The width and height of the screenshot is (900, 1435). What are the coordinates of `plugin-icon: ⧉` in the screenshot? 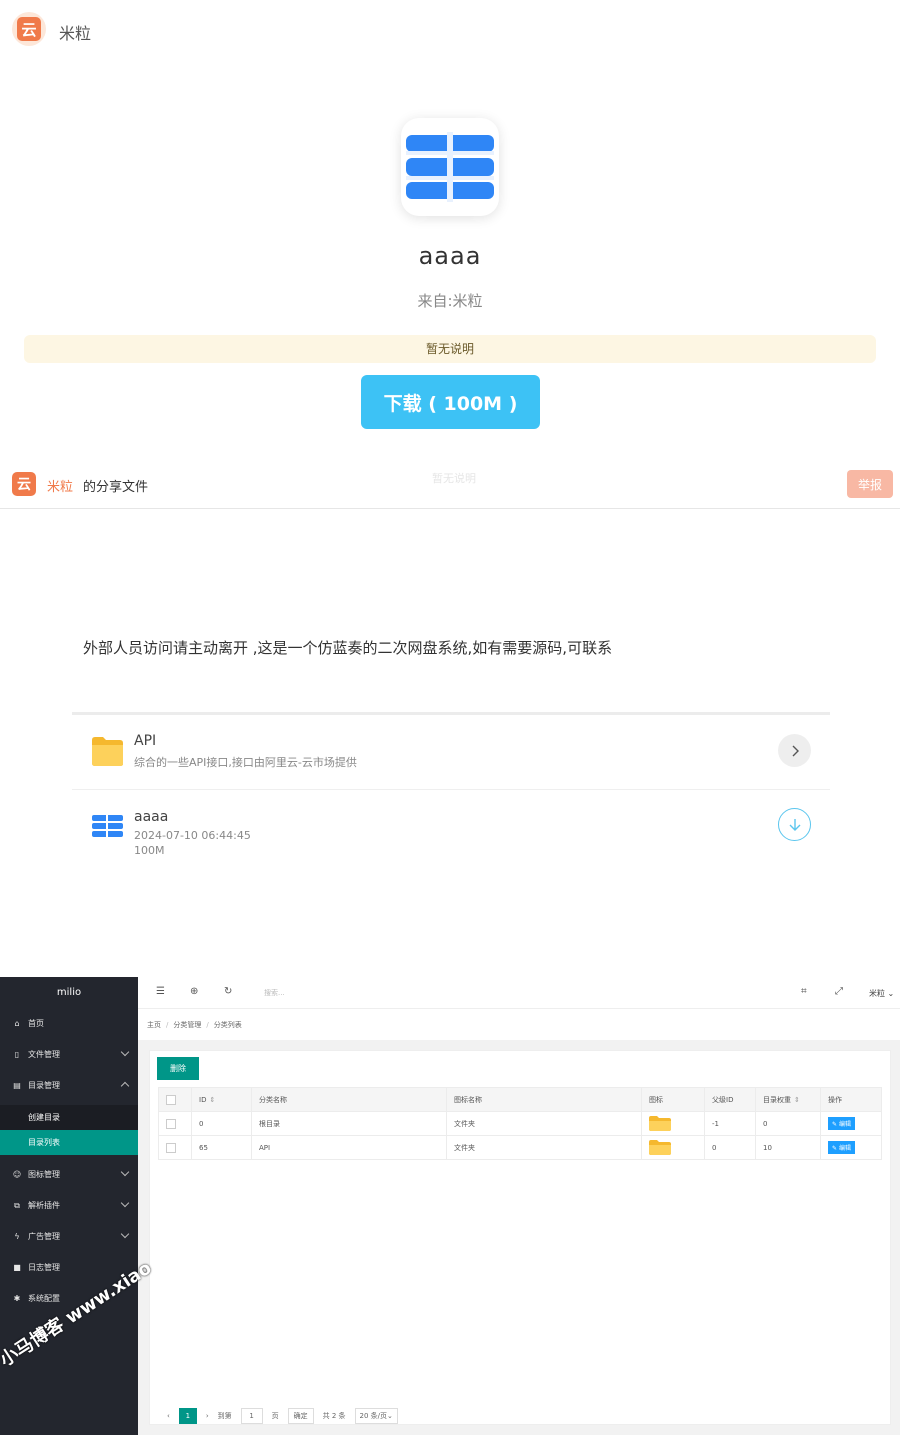 It's located at (17, 1205).